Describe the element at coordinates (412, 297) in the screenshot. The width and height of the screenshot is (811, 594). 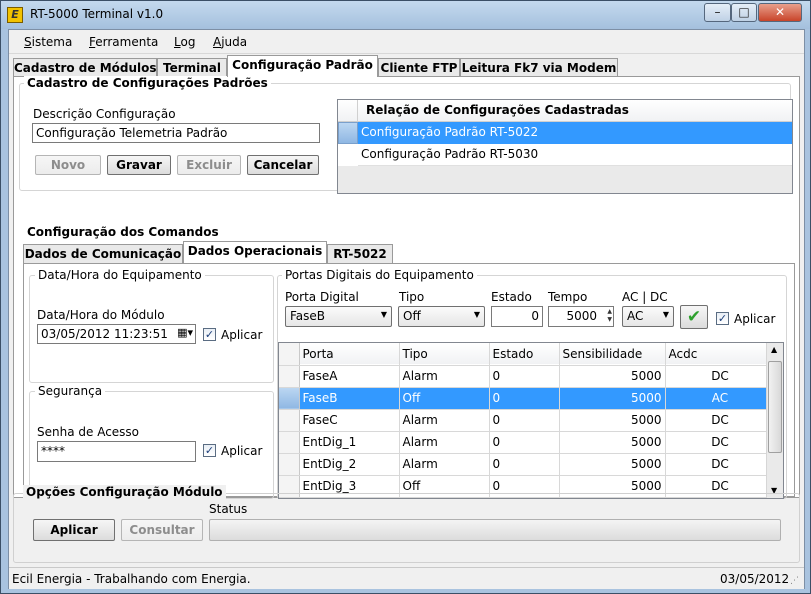
I see `tipo-label: Tipo` at that location.